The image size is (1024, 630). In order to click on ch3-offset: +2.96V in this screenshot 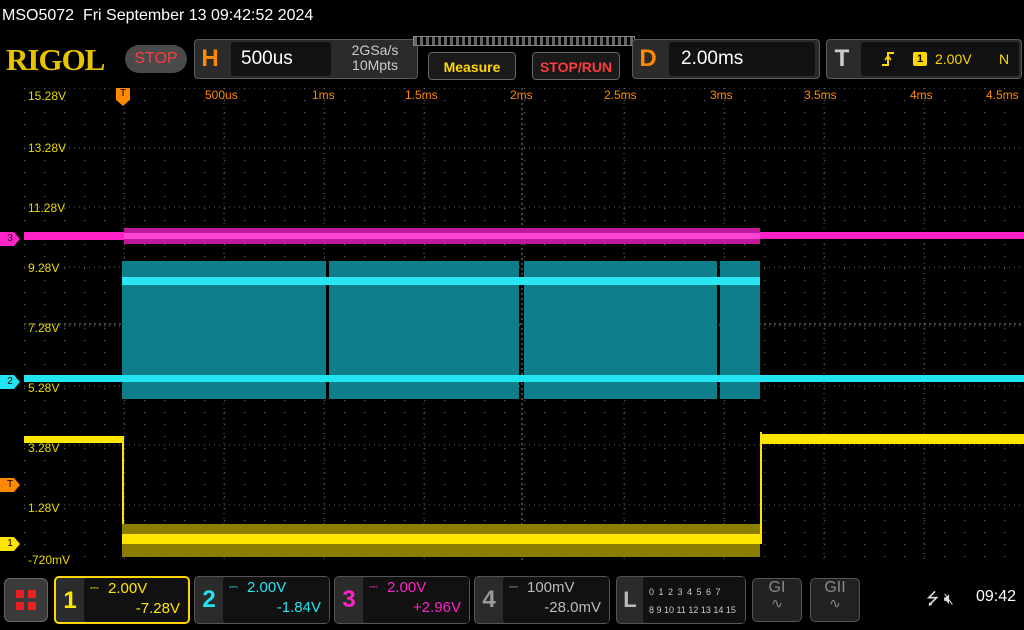, I will do `click(437, 607)`.